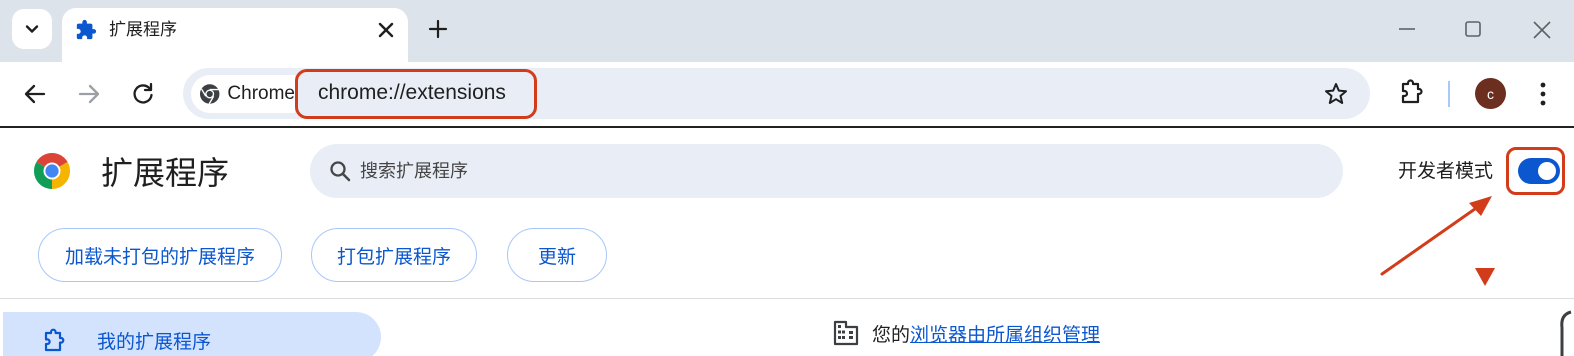  Describe the element at coordinates (891, 335) in the screenshot. I see `managed-prefix: 您的` at that location.